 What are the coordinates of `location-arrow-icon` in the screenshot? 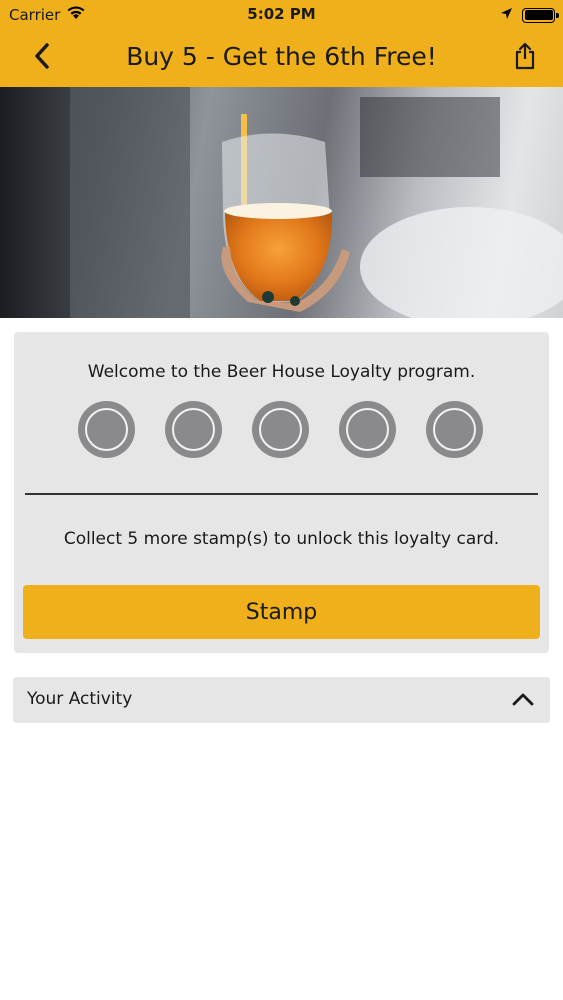 It's located at (506, 15).